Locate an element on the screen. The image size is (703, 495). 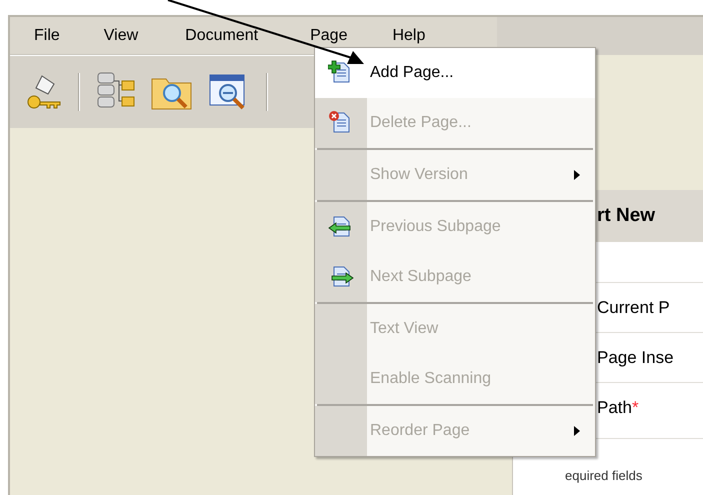
menu-bar-item: View is located at coordinates (121, 36).